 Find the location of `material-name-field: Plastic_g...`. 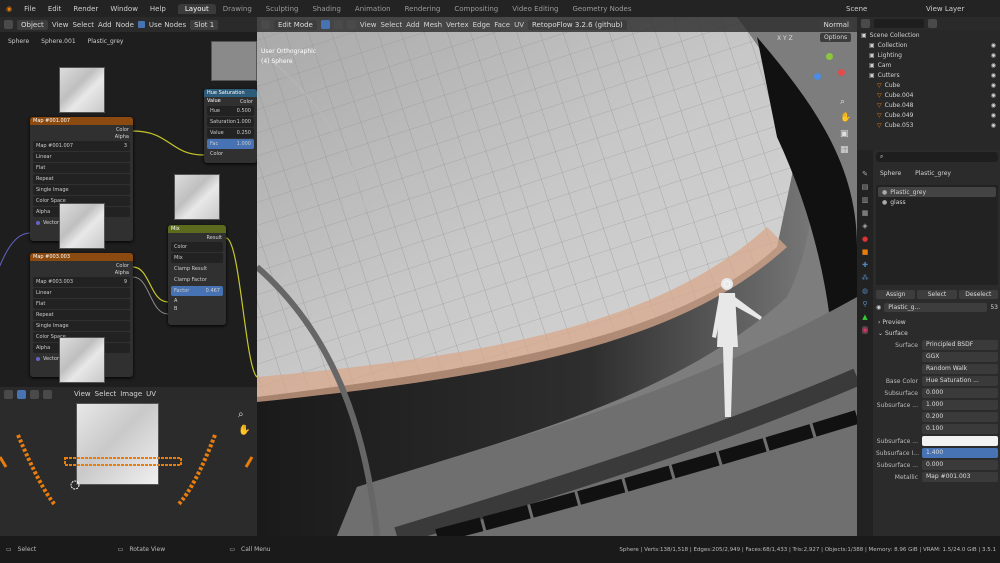

material-name-field: Plastic_g... is located at coordinates (936, 307).